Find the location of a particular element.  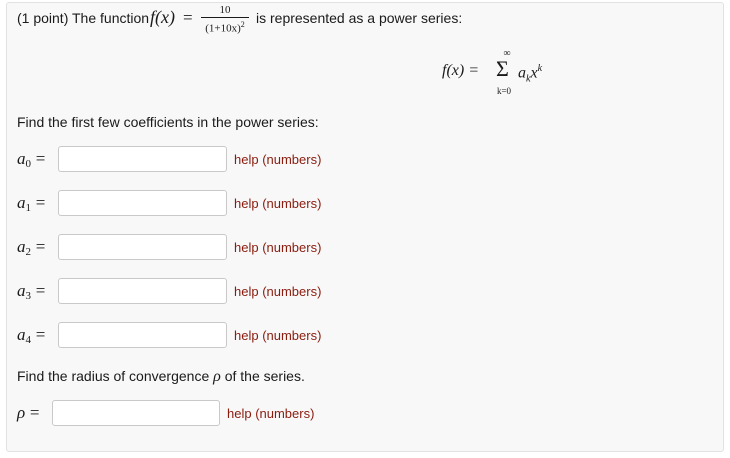

fraction-bar is located at coordinates (225, 17).